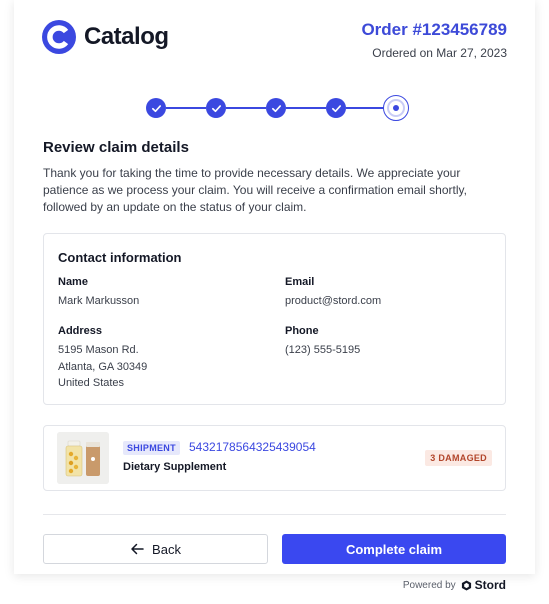  What do you see at coordinates (434, 29) in the screenshot?
I see `order-number: Order #123456789` at bounding box center [434, 29].